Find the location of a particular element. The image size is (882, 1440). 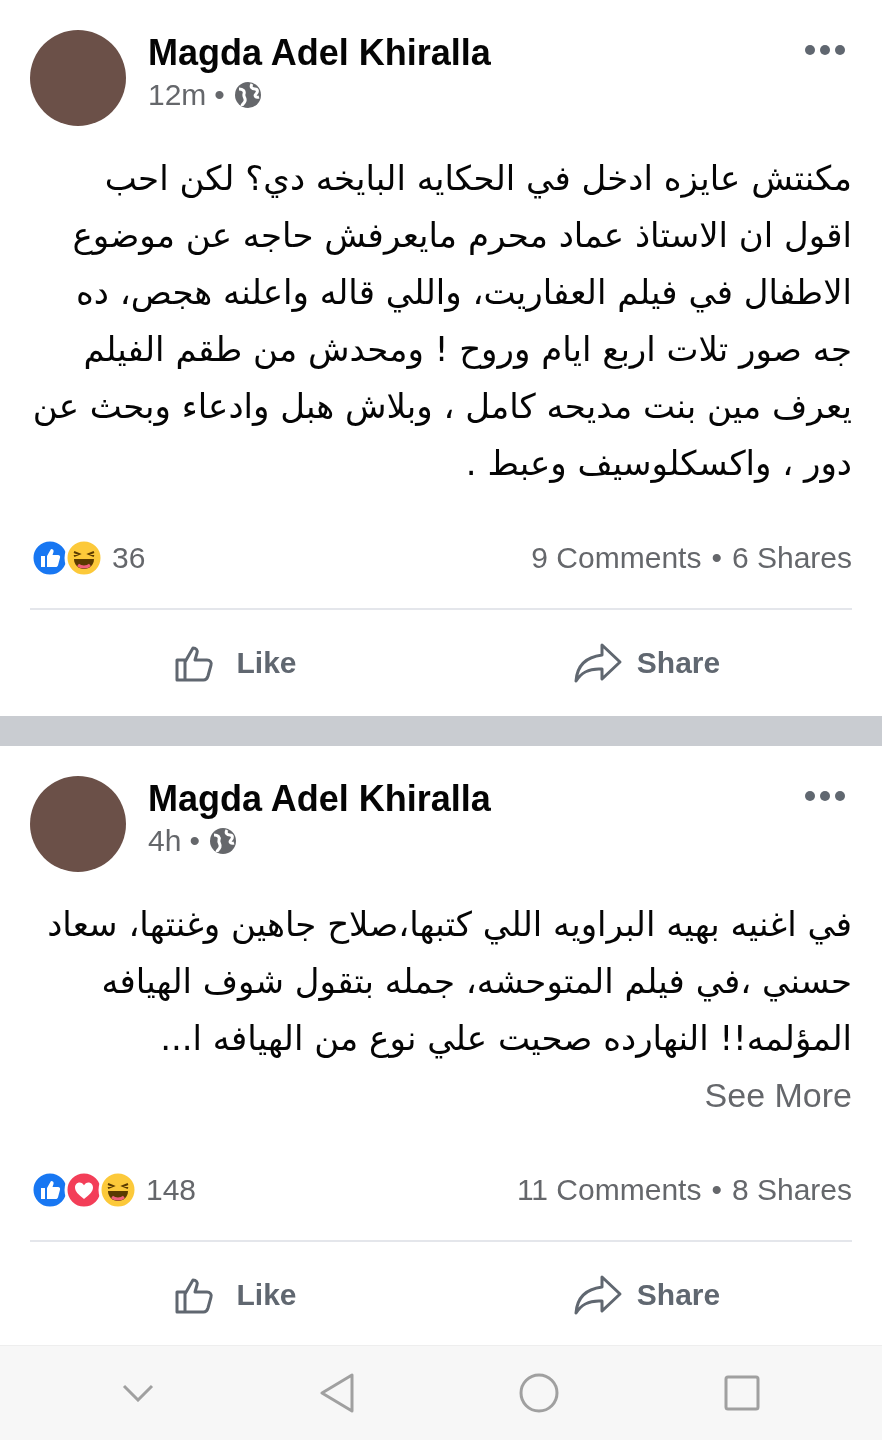

reaction-count: 36 is located at coordinates (129, 558).